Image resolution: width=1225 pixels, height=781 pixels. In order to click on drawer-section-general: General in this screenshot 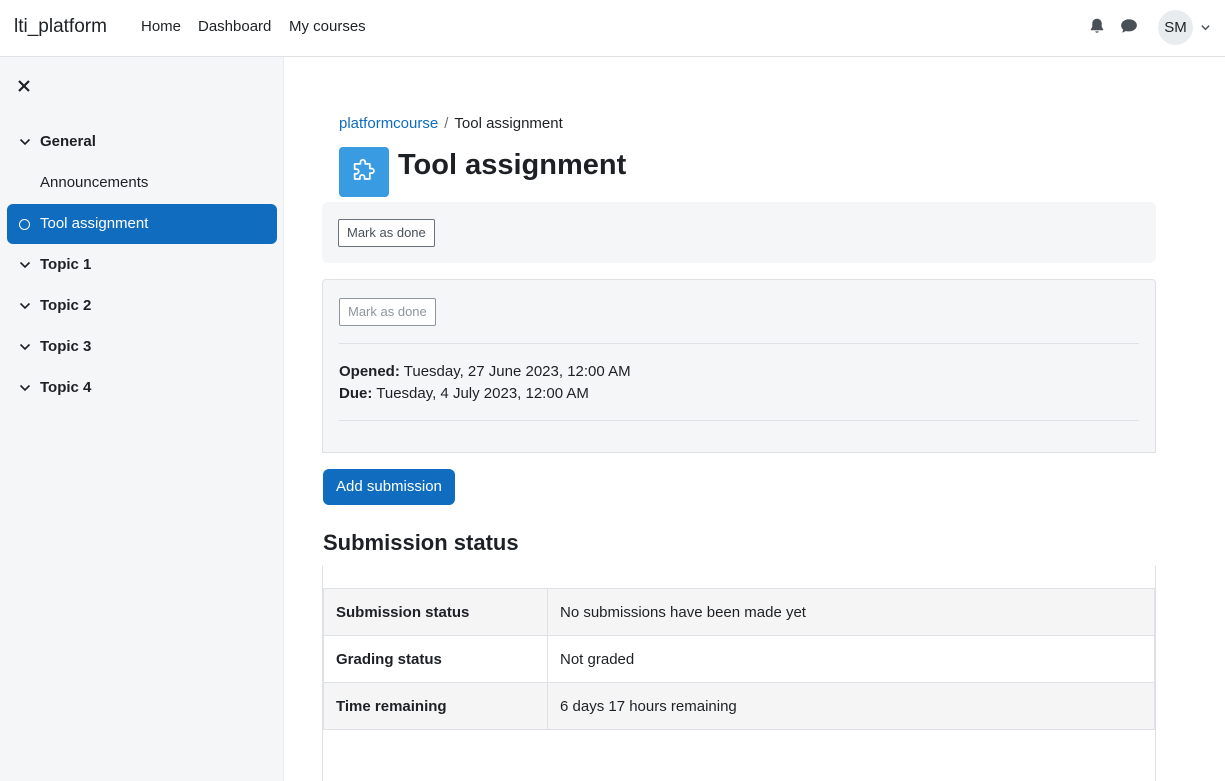, I will do `click(142, 142)`.